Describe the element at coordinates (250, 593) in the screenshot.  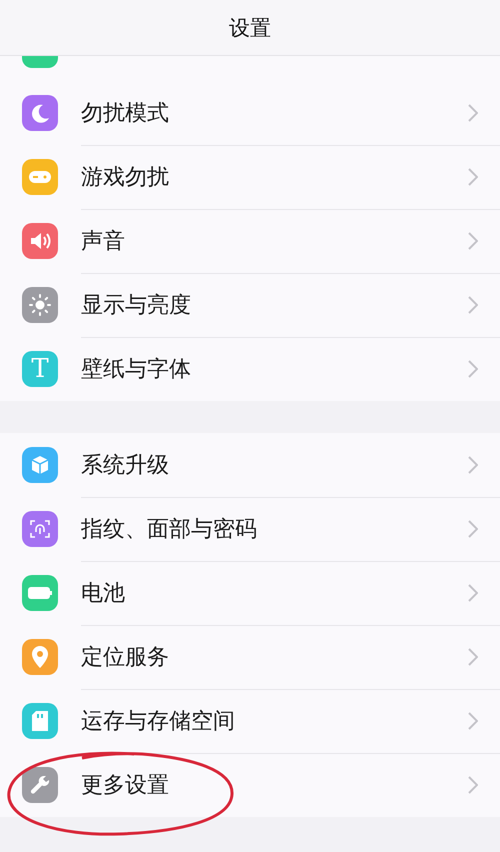
I see `settings-item: 电池` at that location.